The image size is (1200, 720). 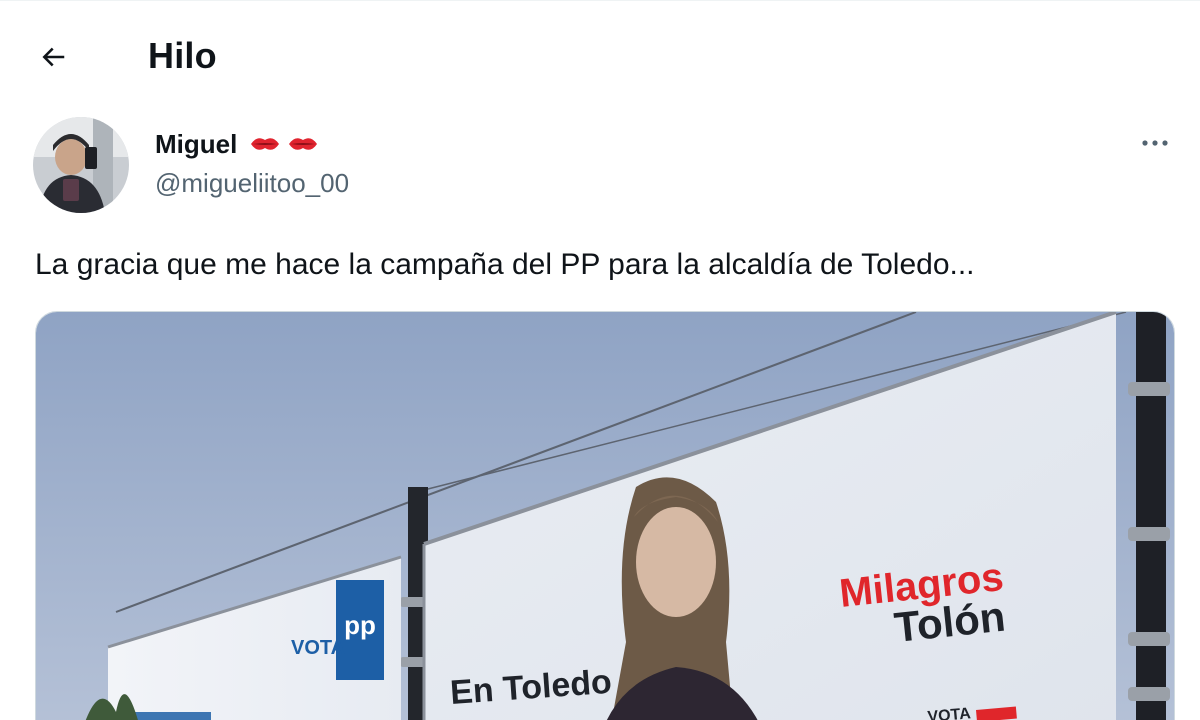 I want to click on page-title: Hilo, so click(x=182, y=55).